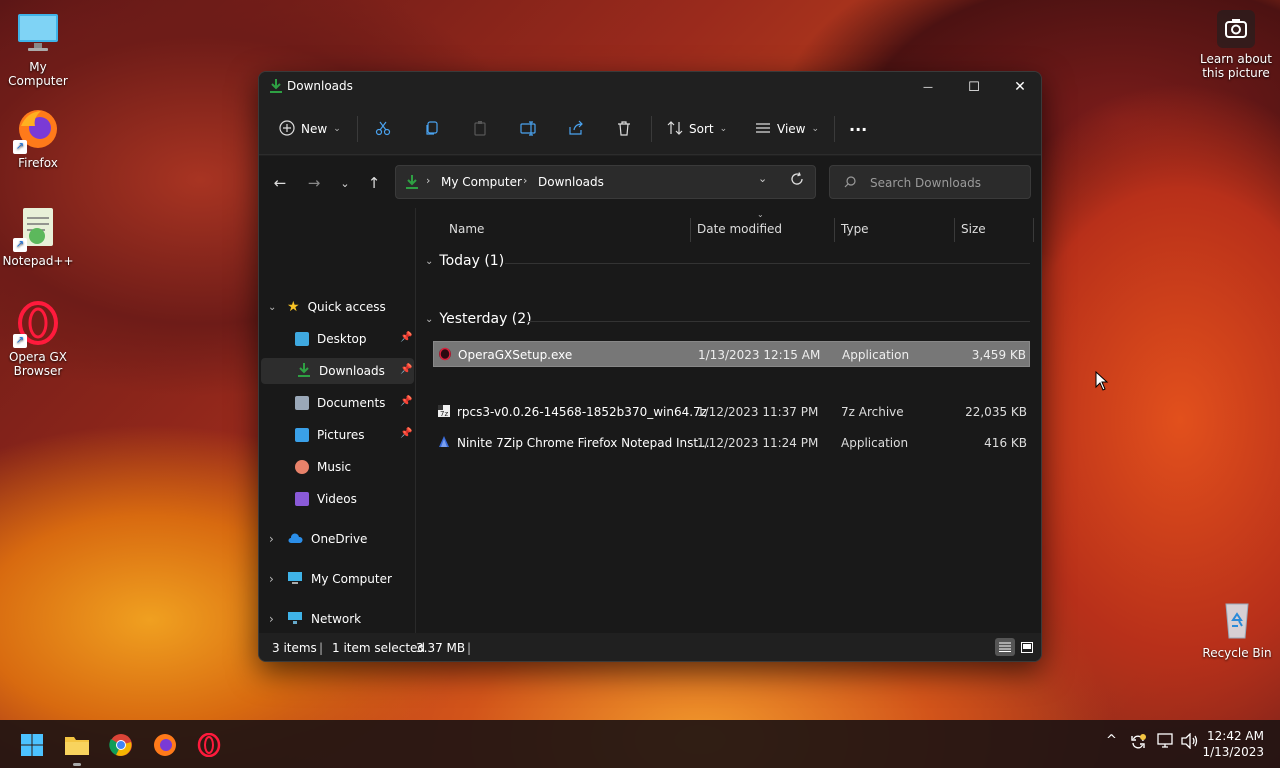  I want to click on desktop-icon-label: Recycle Bin, so click(1237, 653).